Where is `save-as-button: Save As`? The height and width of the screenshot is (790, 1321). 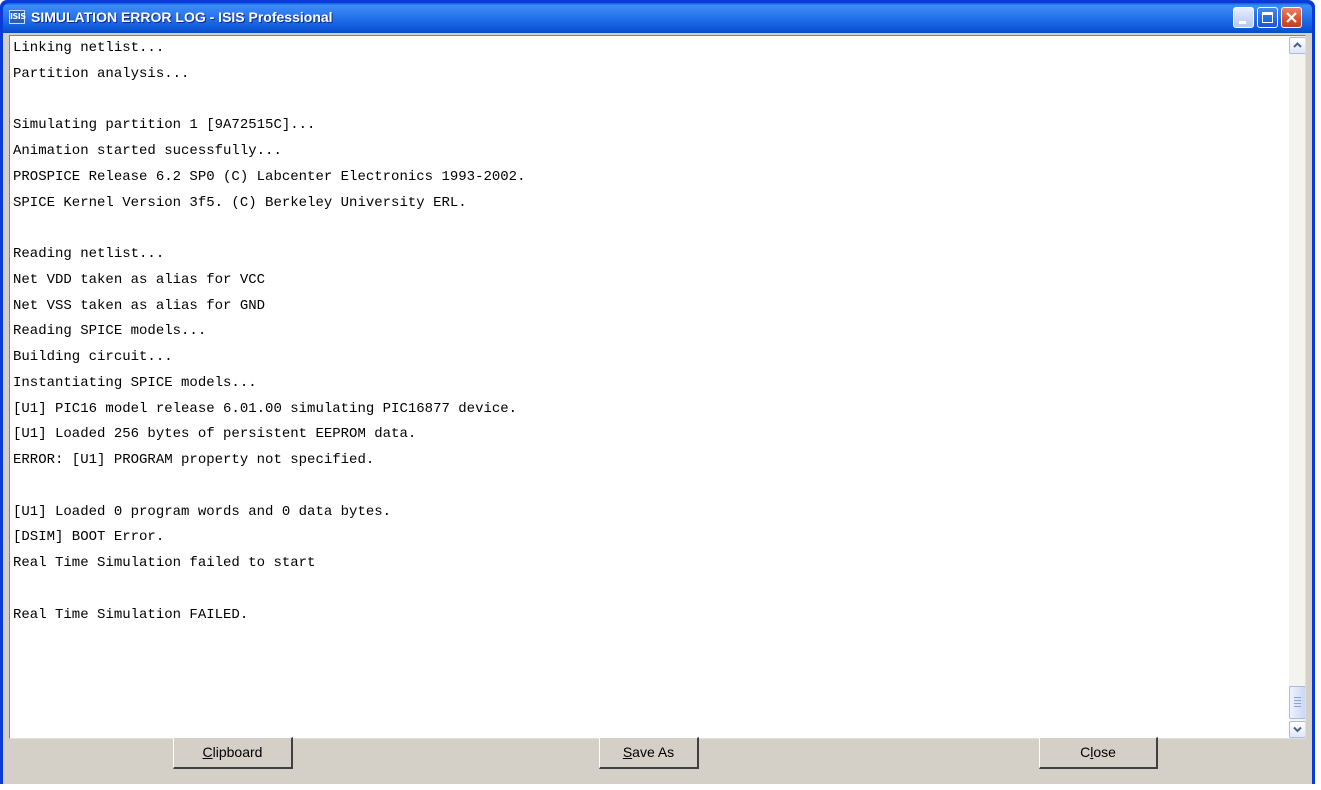 save-as-button: Save As is located at coordinates (649, 753).